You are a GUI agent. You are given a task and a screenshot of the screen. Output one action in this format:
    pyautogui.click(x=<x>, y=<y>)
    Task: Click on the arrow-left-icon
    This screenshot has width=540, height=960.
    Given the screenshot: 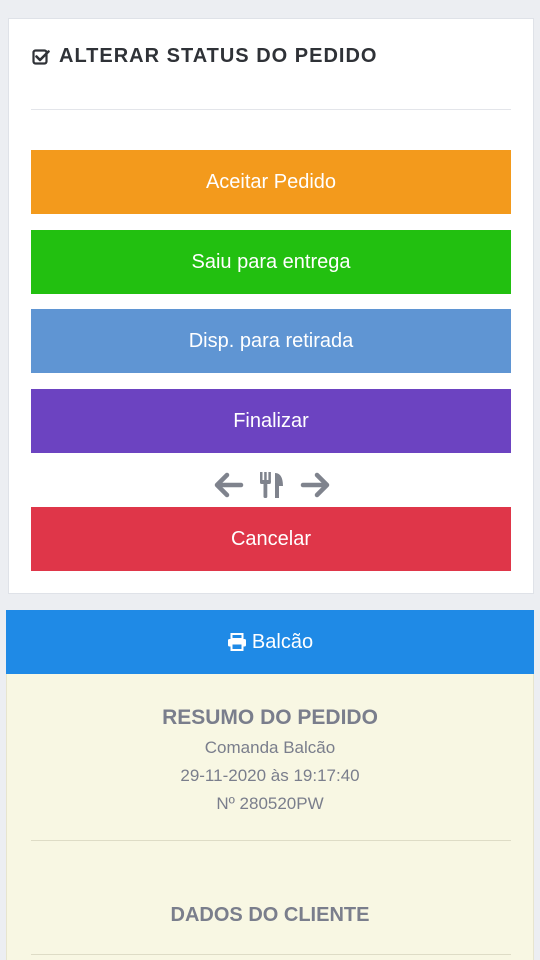 What is the action you would take?
    pyautogui.click(x=229, y=485)
    